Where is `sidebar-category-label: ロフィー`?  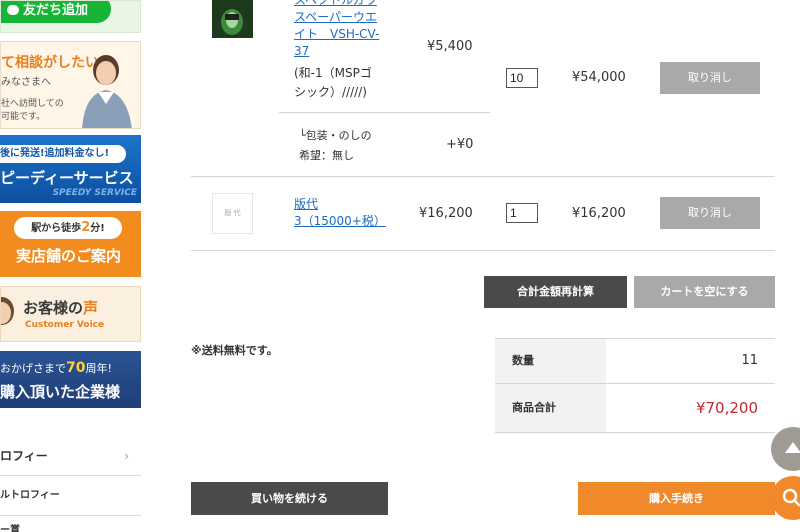
sidebar-category-label: ロフィー is located at coordinates (24, 456).